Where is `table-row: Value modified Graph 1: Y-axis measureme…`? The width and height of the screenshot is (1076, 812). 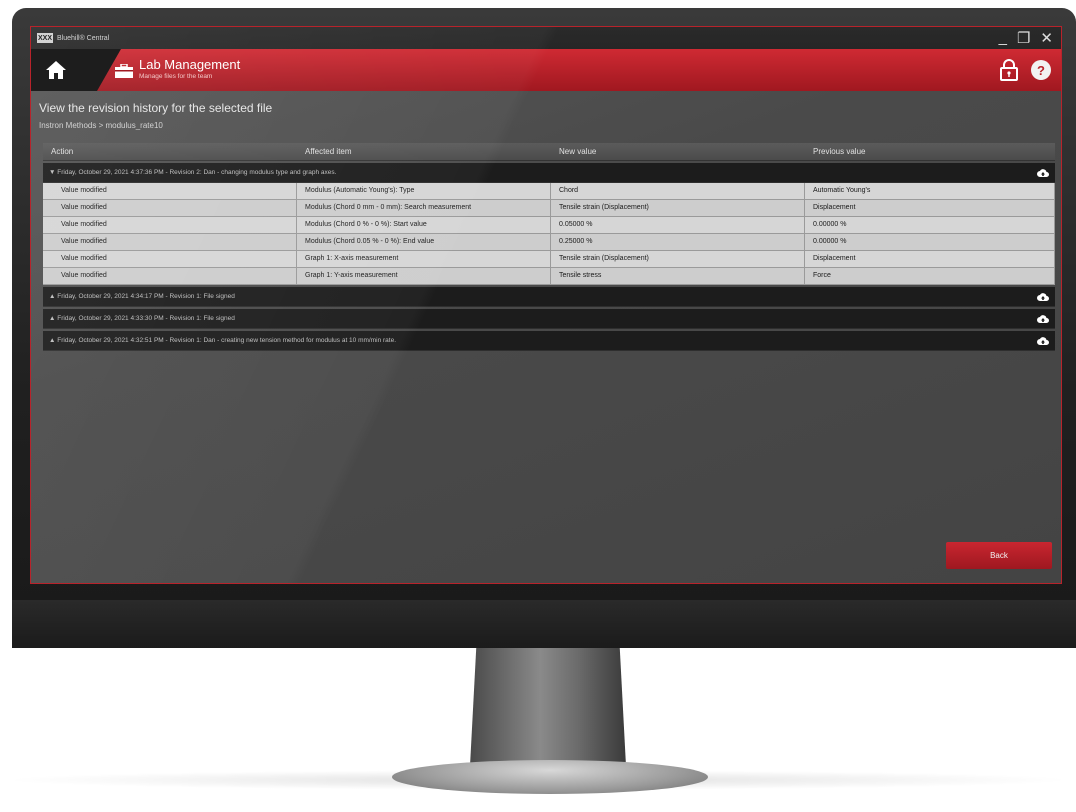 table-row: Value modified Graph 1: Y-axis measureme… is located at coordinates (549, 276).